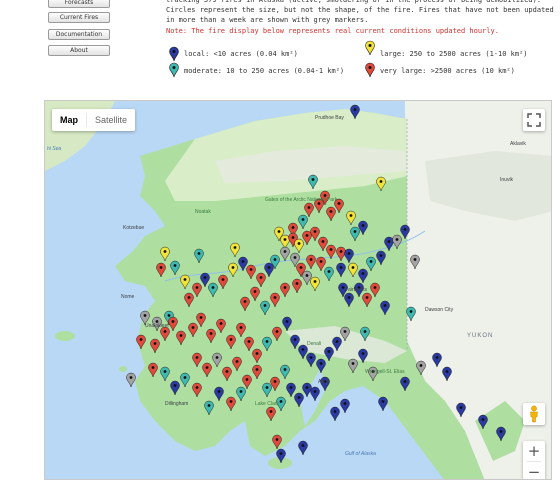  I want to click on legend-moderate-label: moderate: 10 to 250 acres (0.04-1 km²), so click(264, 71).